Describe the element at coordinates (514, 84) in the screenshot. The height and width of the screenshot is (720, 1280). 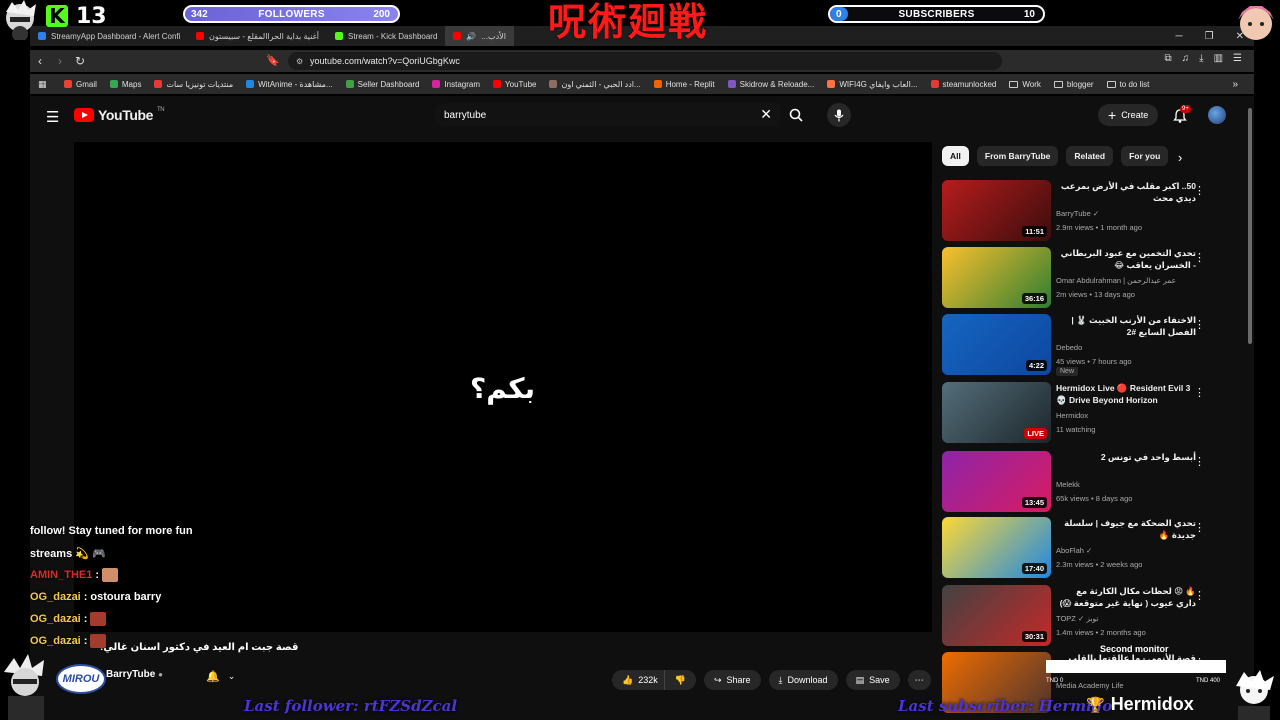
I see `bookmark-youtube: YouTube` at that location.